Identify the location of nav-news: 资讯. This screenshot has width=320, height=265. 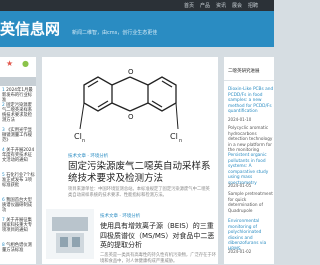
(221, 5).